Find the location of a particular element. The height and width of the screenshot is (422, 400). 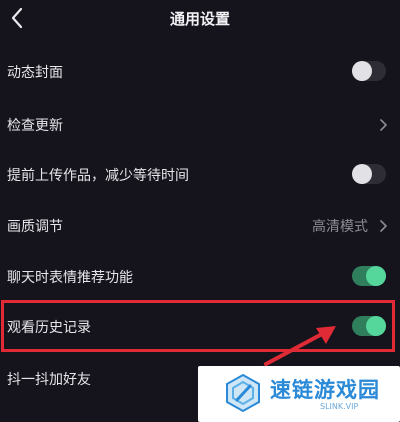

early-upload-toggle is located at coordinates (369, 174).